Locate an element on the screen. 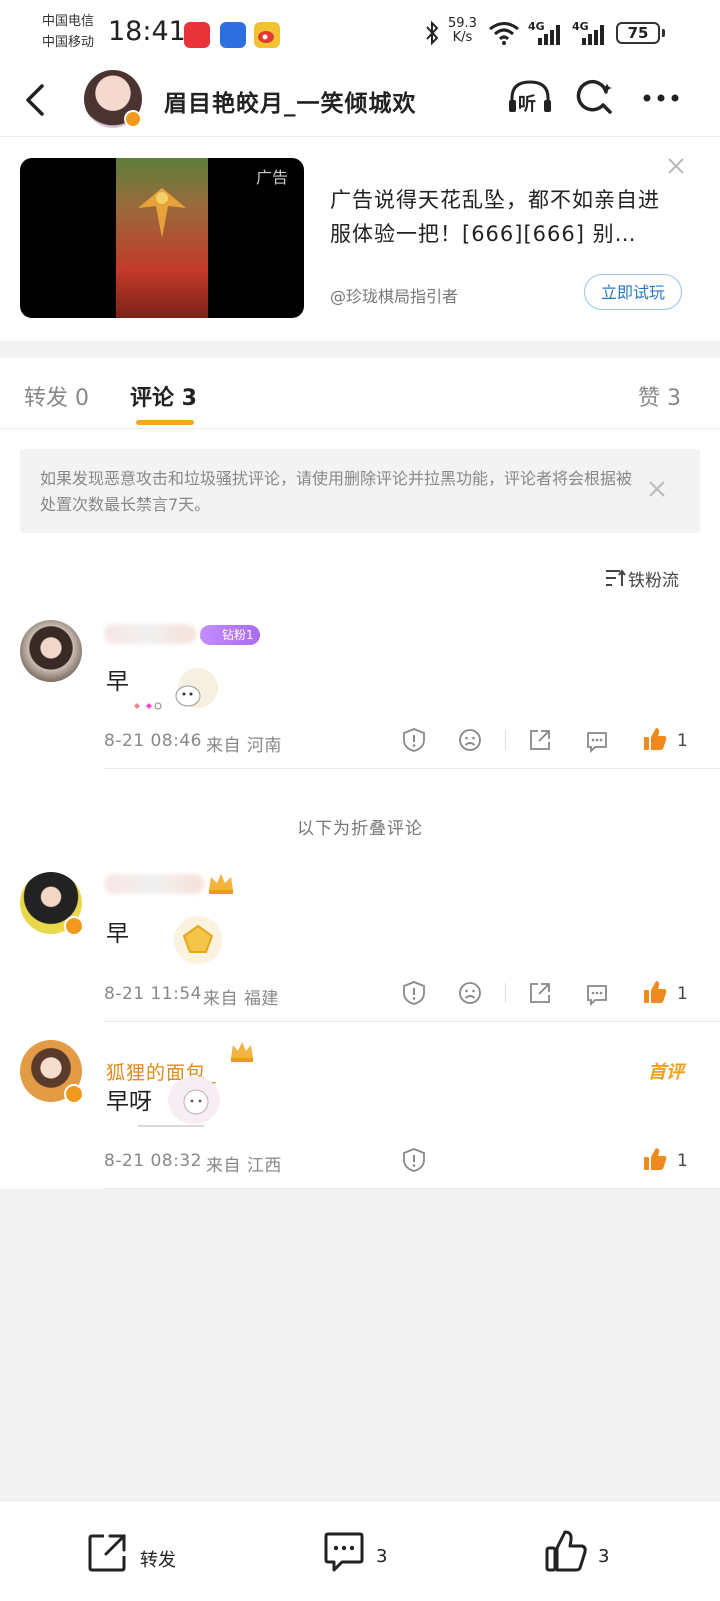 The image size is (720, 1601). more-icon is located at coordinates (661, 98).